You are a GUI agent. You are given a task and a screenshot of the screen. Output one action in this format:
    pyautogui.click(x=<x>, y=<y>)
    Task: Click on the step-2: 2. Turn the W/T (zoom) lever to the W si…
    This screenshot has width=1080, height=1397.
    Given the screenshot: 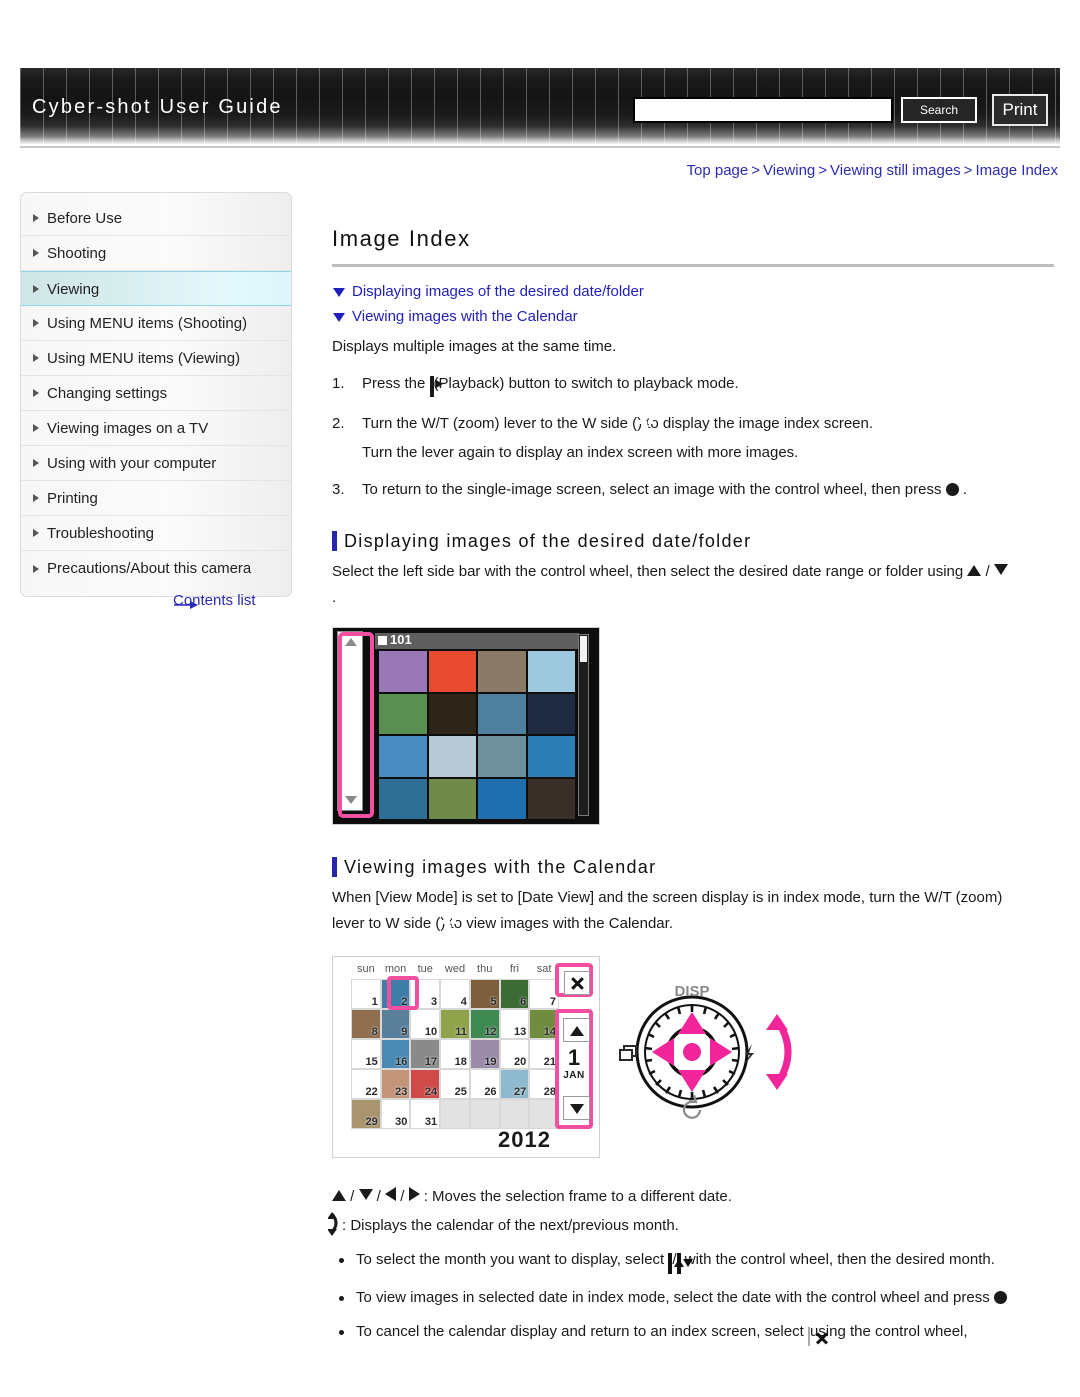 What is the action you would take?
    pyautogui.click(x=693, y=438)
    